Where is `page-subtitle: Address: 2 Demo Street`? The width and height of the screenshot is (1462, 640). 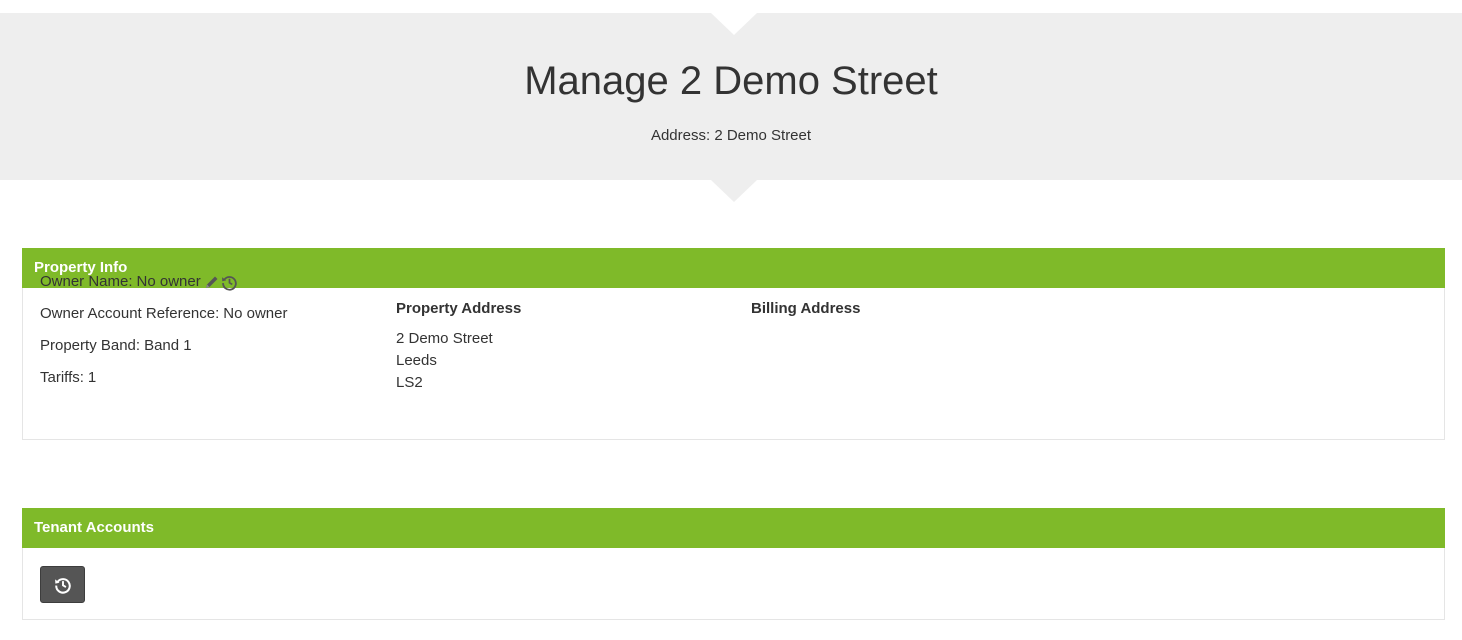 page-subtitle: Address: 2 Demo Street is located at coordinates (731, 136).